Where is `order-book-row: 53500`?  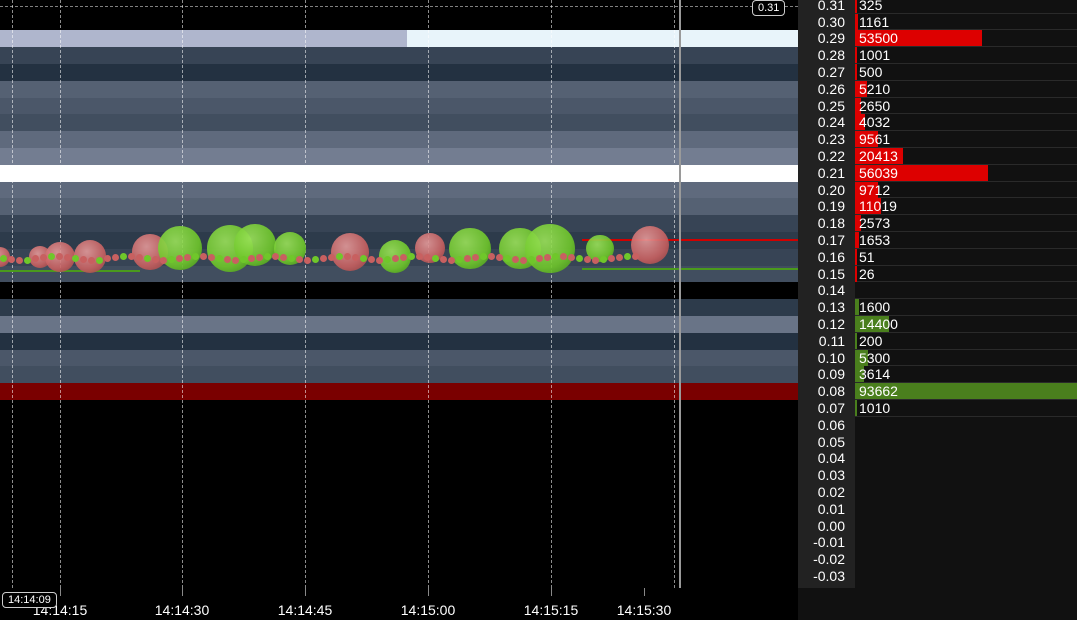
order-book-row: 53500 is located at coordinates (966, 39).